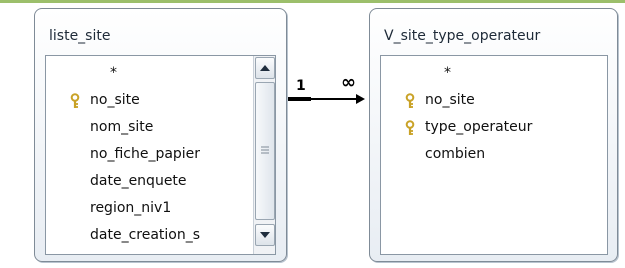 This screenshot has width=625, height=268. What do you see at coordinates (301, 86) in the screenshot?
I see `relationship-one-label: 1` at bounding box center [301, 86].